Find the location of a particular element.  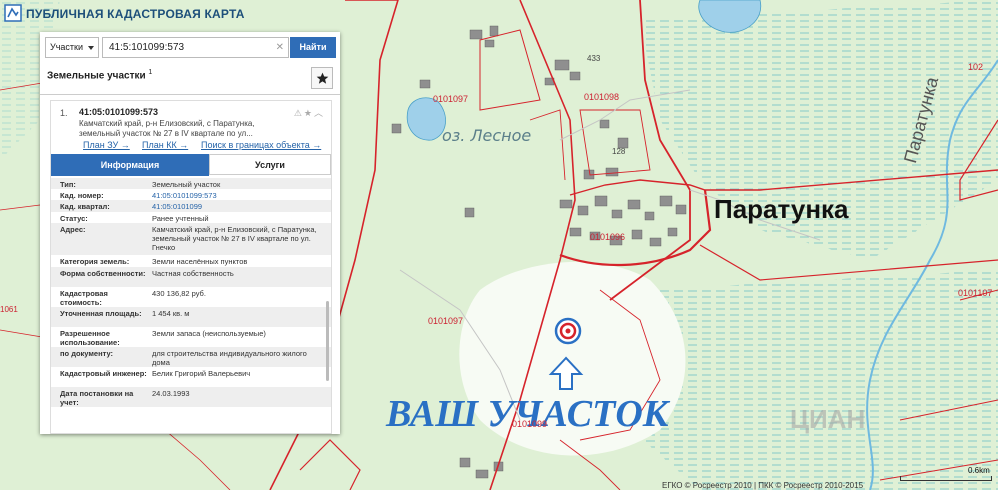

property-value: 41:05:0101099 is located at coordinates (236, 206).